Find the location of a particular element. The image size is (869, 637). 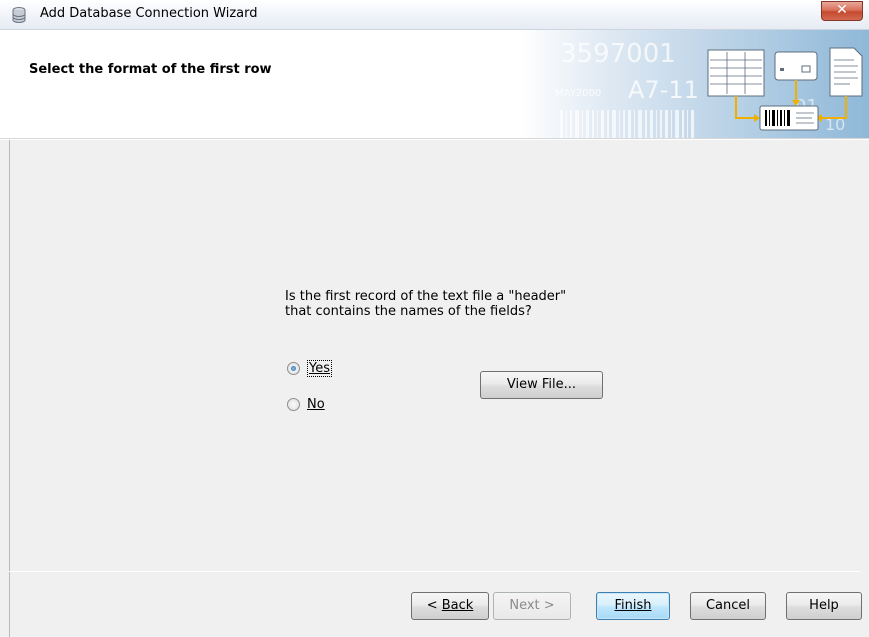

help-label: Help is located at coordinates (824, 605).